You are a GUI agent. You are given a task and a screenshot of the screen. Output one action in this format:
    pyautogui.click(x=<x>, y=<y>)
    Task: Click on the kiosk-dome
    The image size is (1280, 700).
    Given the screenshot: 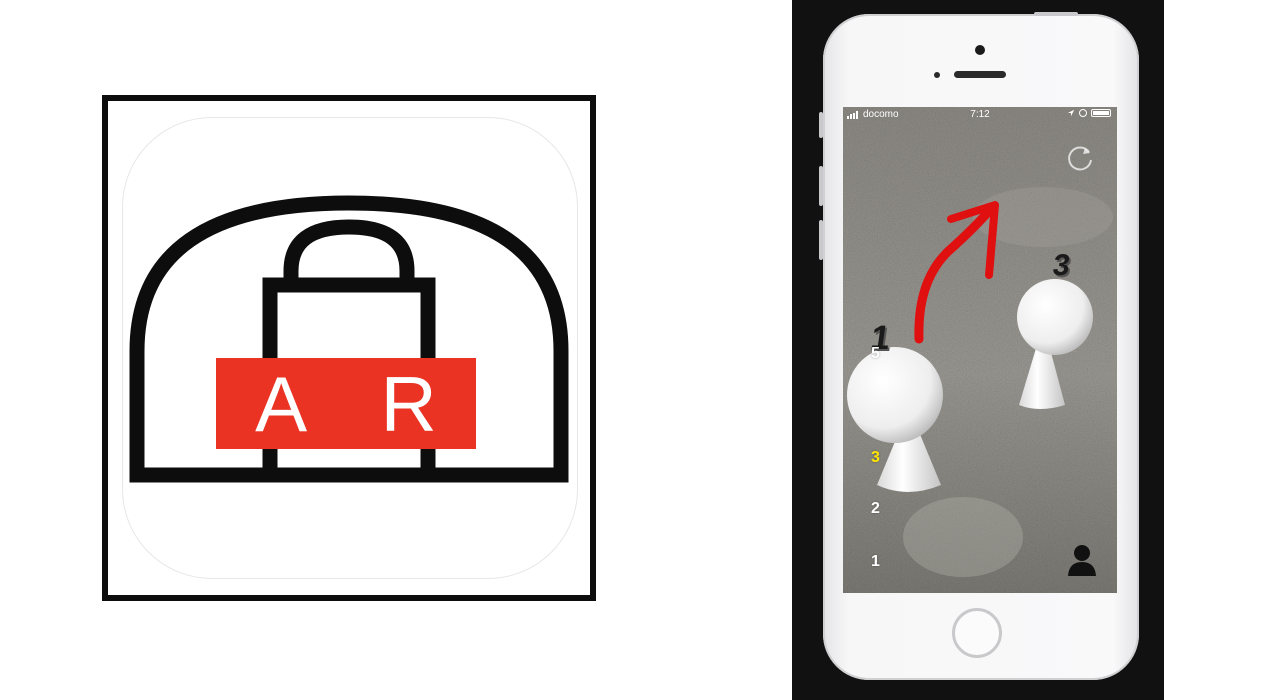 What is the action you would take?
    pyautogui.click(x=349, y=252)
    